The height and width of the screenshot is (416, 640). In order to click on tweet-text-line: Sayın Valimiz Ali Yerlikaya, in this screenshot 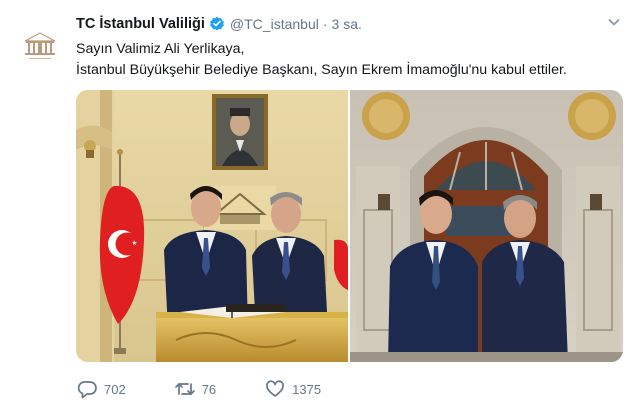, I will do `click(160, 49)`.